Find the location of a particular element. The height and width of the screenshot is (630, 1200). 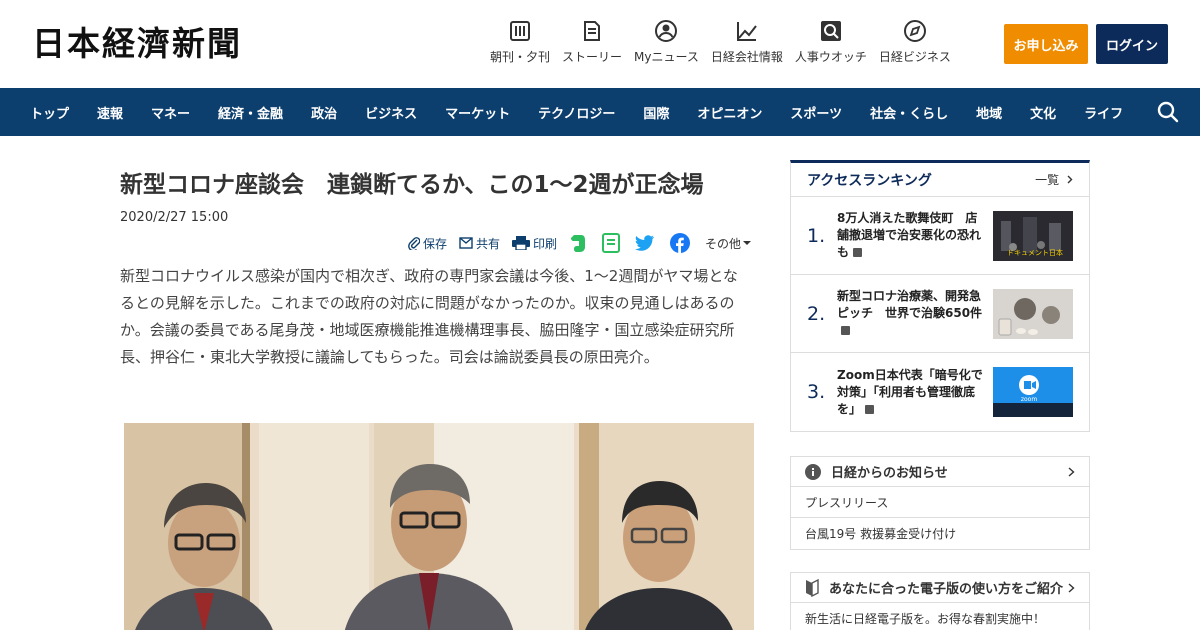

notice-header: 日経からのお知らせ is located at coordinates (940, 472).